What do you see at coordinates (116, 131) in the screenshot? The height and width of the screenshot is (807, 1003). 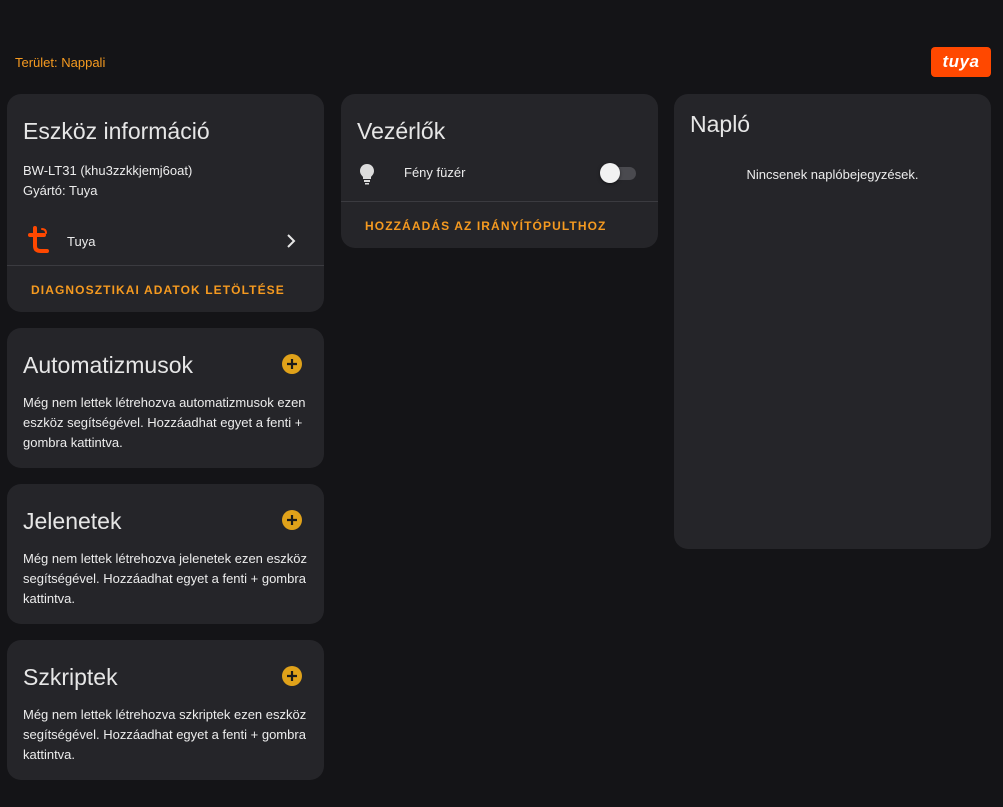 I see `device-info-title: Eszköz információ` at bounding box center [116, 131].